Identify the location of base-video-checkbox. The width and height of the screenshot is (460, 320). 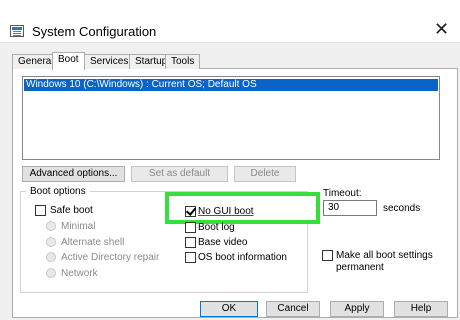
(190, 242).